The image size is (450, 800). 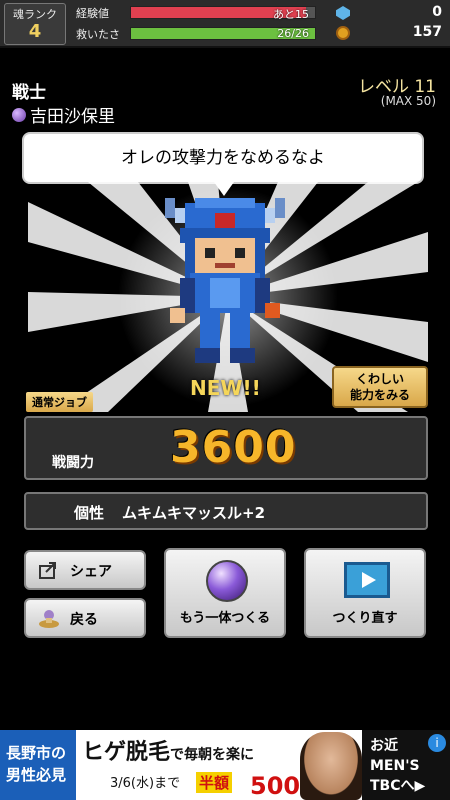 I want to click on character-icon, so click(x=49, y=619).